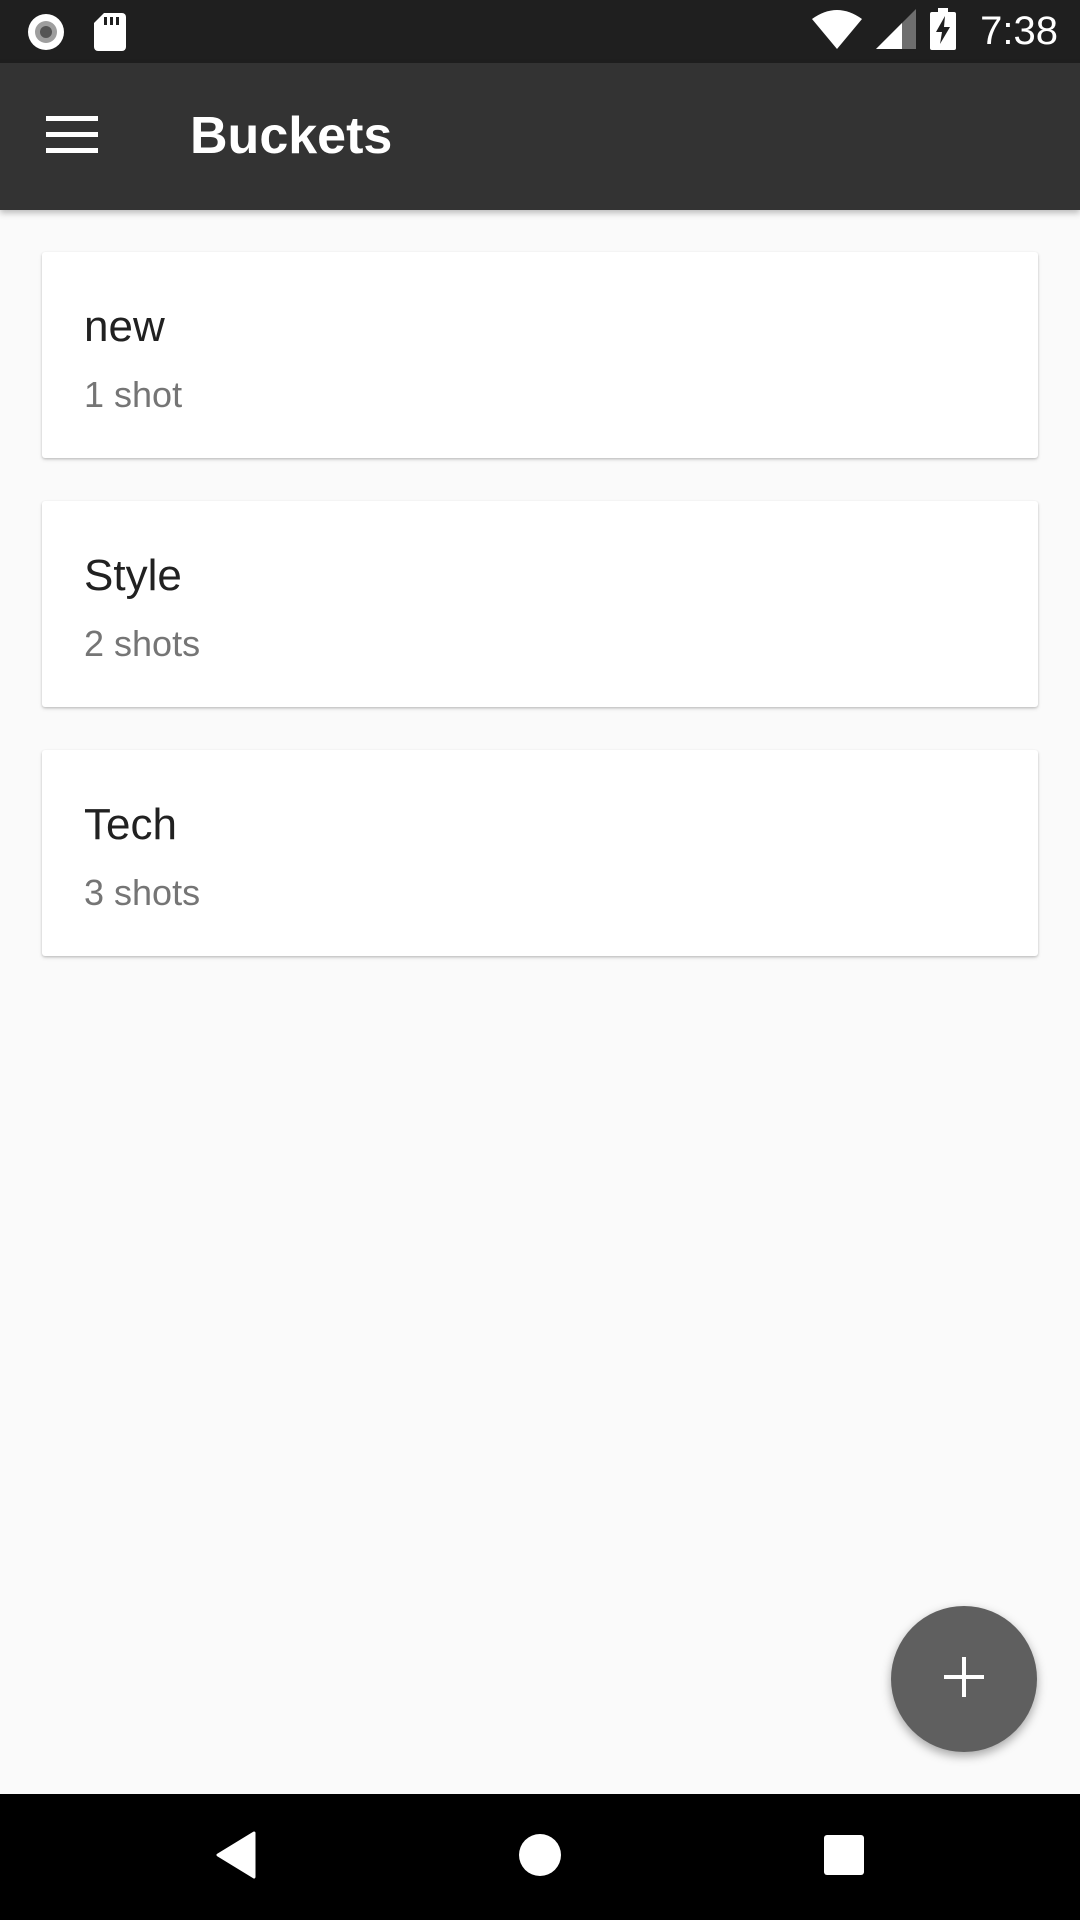 This screenshot has height=1920, width=1080. What do you see at coordinates (130, 824) in the screenshot?
I see `bucket-name: Tech` at bounding box center [130, 824].